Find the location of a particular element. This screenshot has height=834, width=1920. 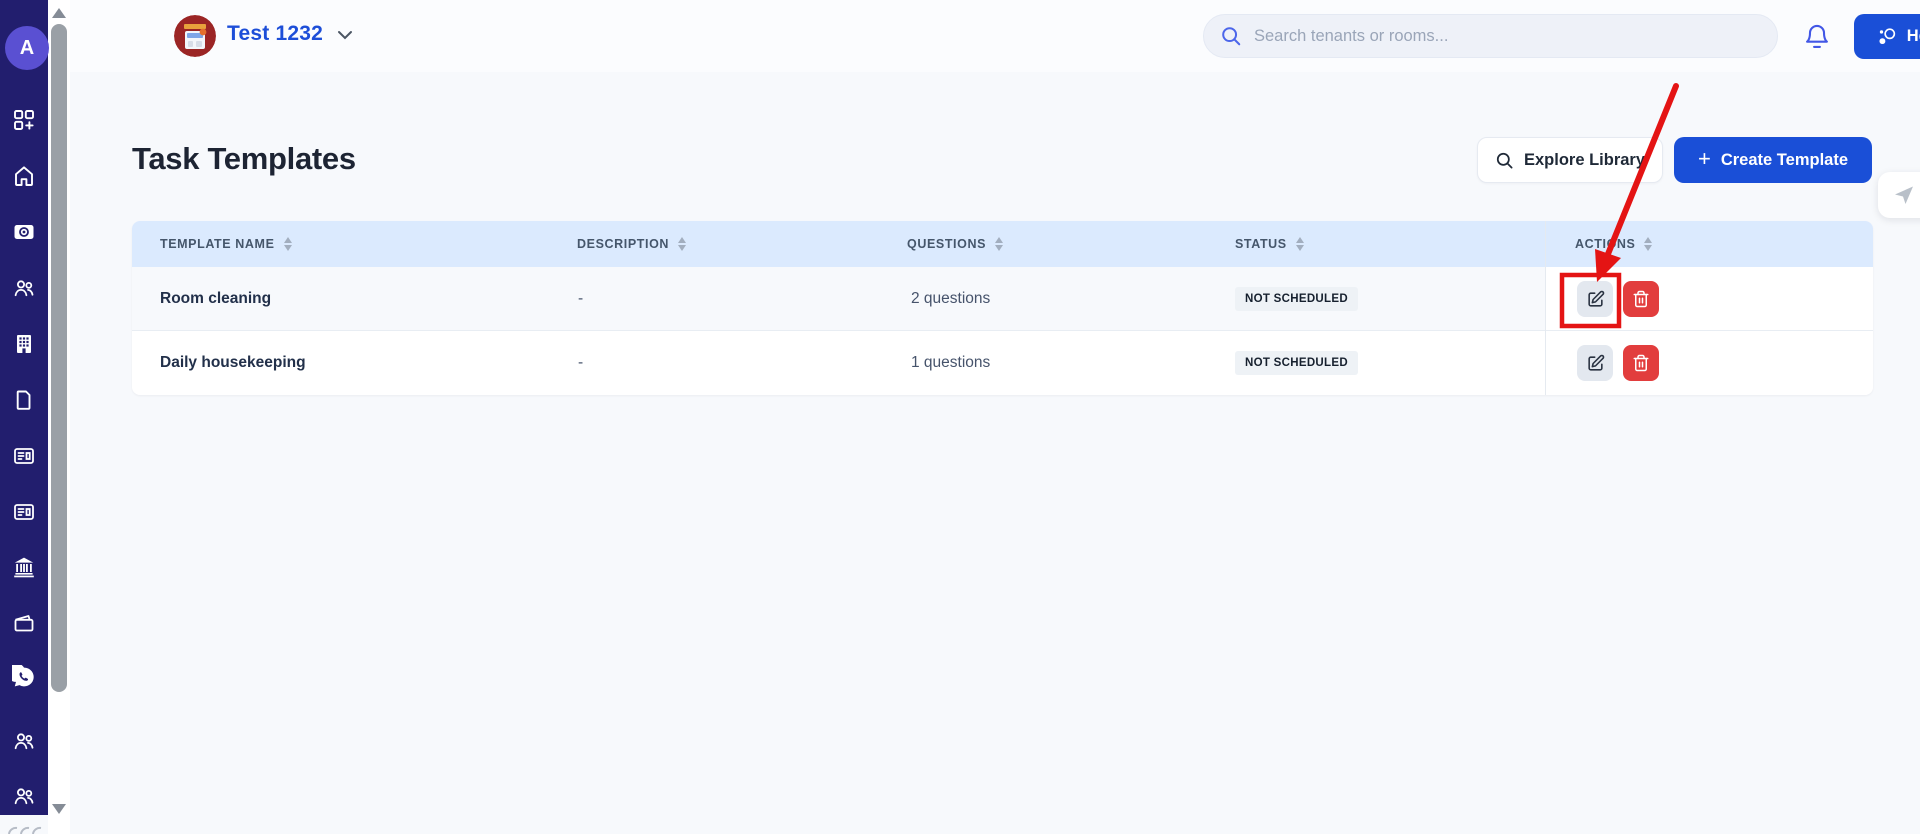

scrollbar-thumb is located at coordinates (59, 358).